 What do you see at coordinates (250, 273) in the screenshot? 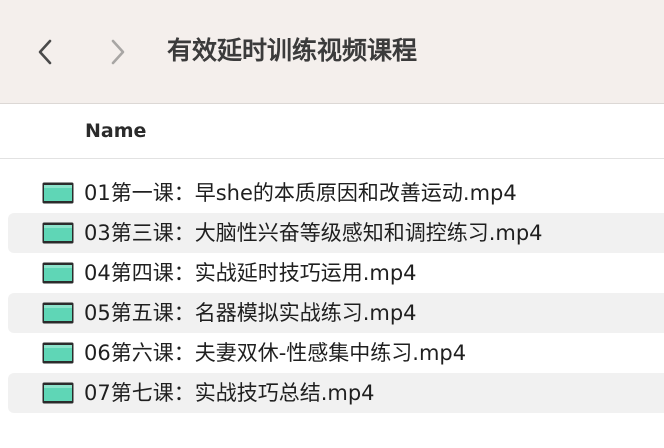
I see `file-name: 04第四课：实战延时技巧运用.mp4` at bounding box center [250, 273].